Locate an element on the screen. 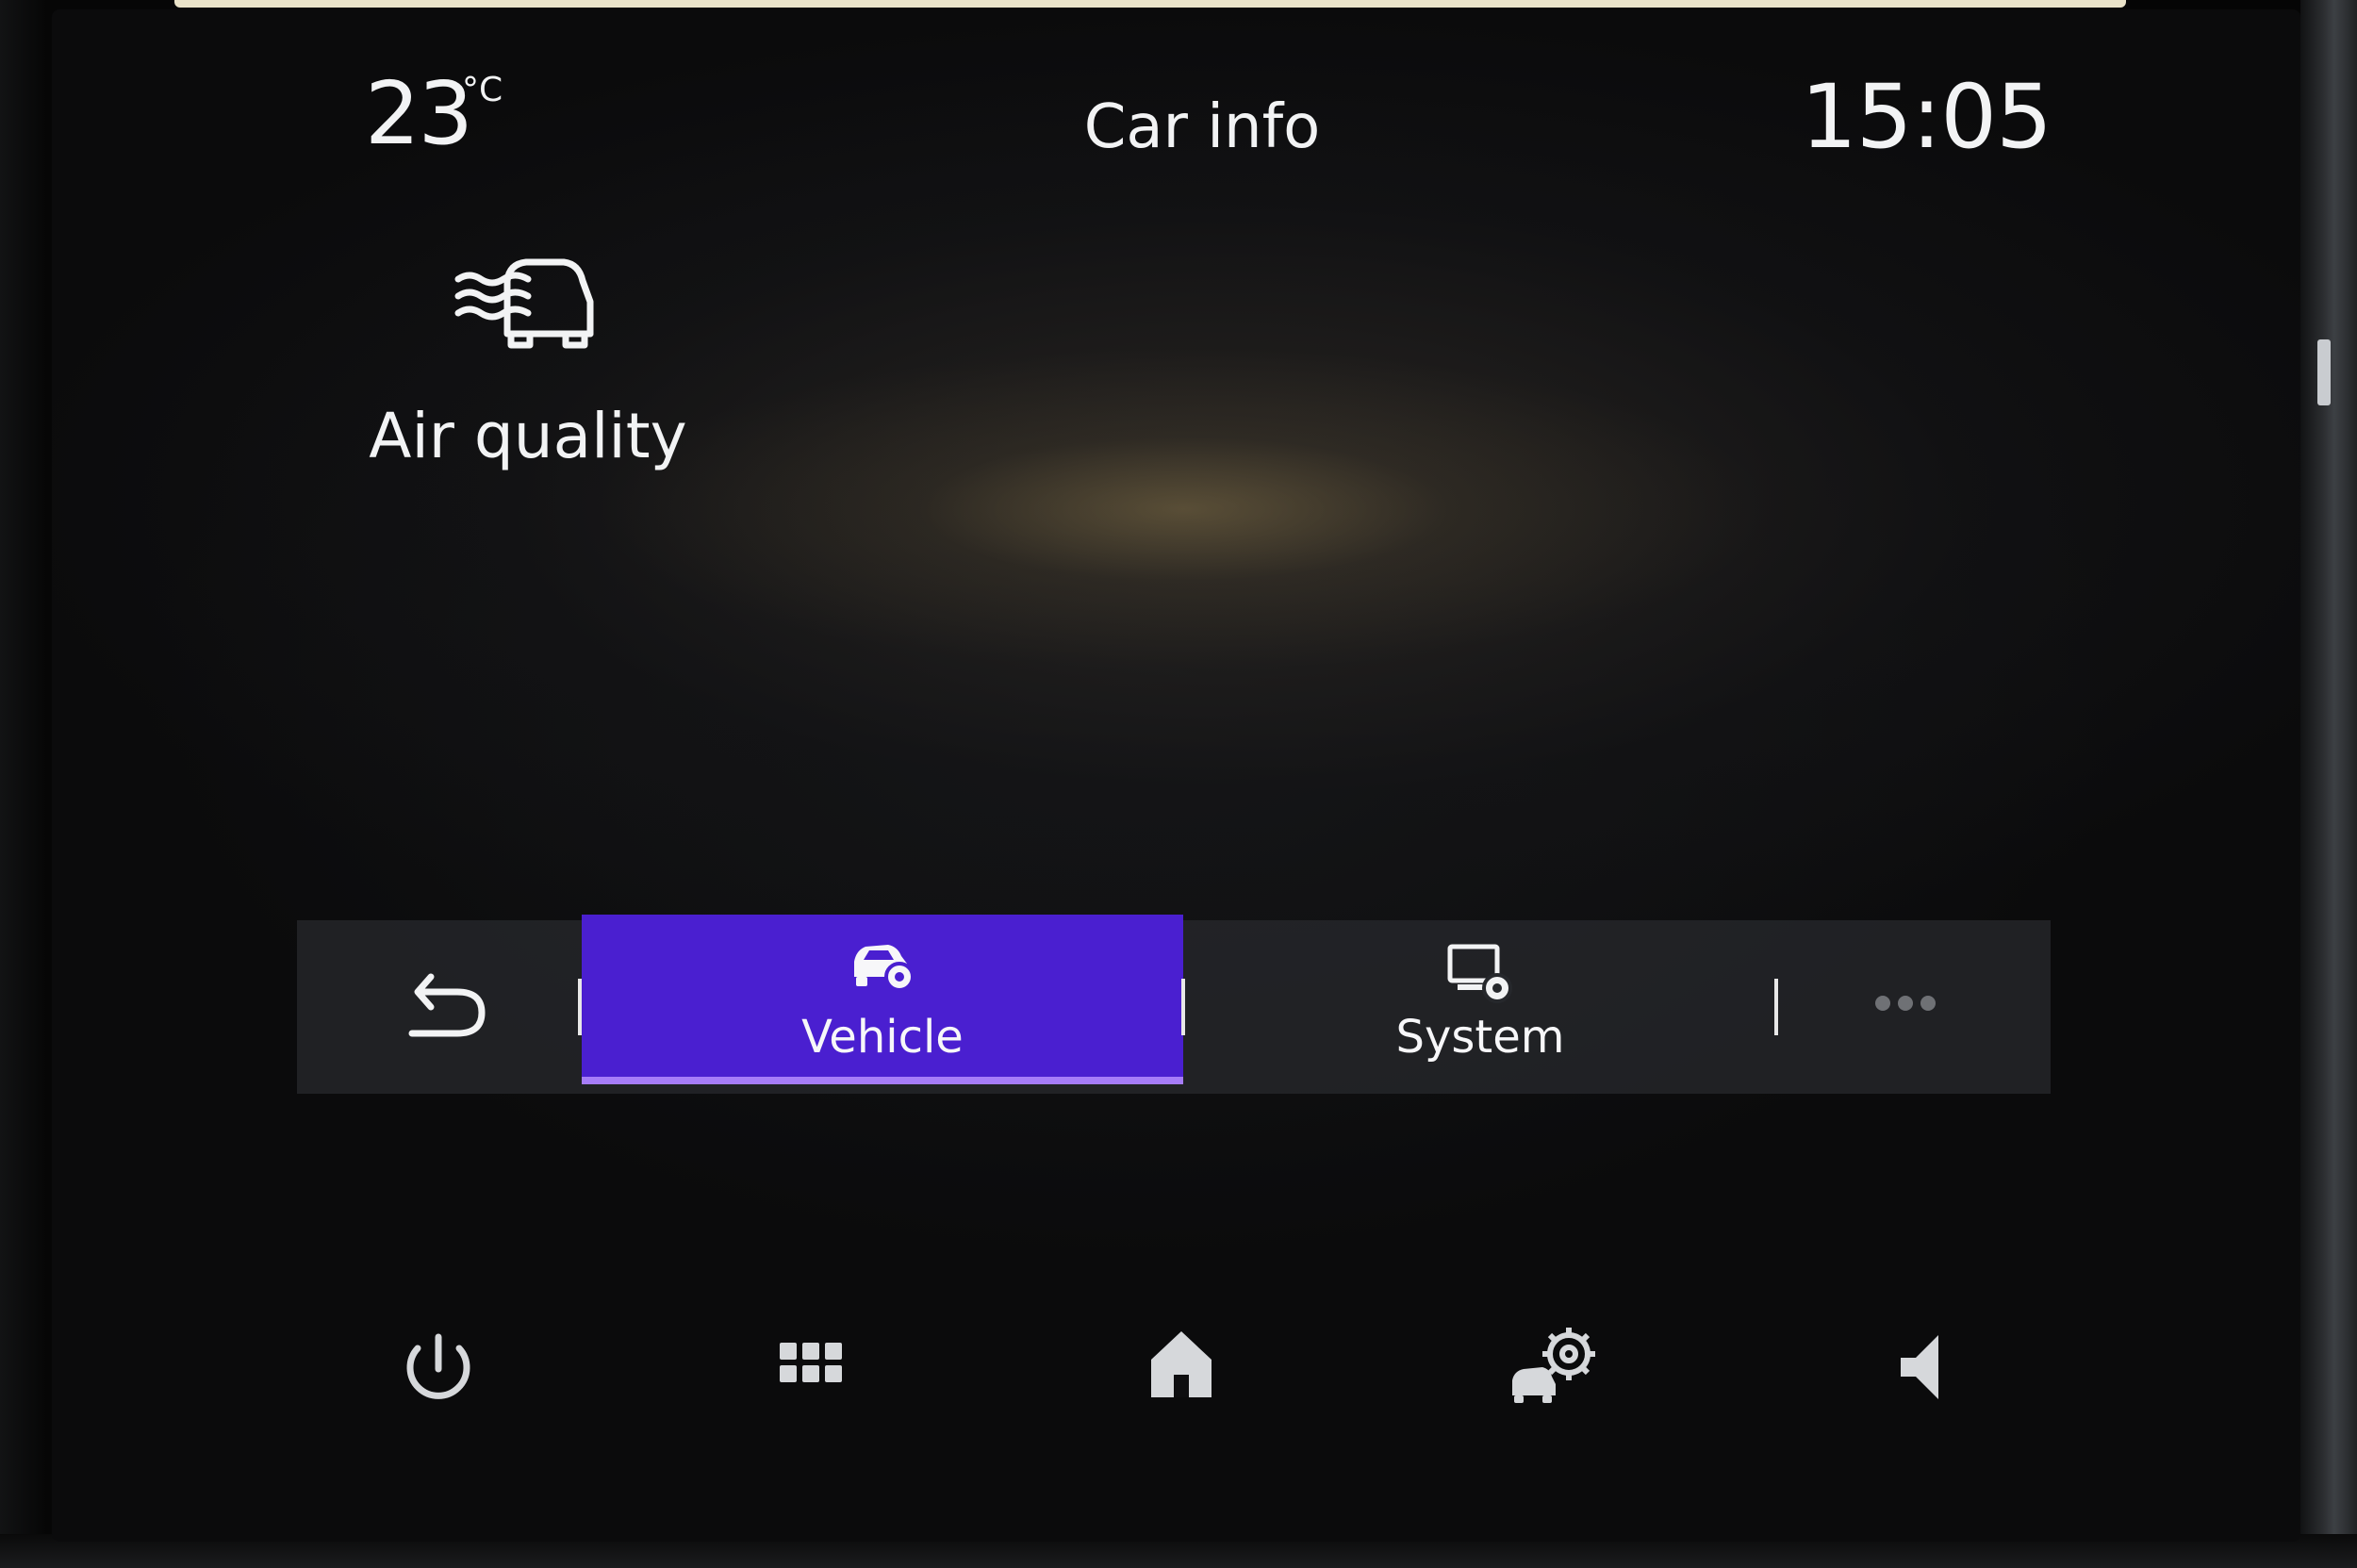  system-settings-icon is located at coordinates (1479, 974).